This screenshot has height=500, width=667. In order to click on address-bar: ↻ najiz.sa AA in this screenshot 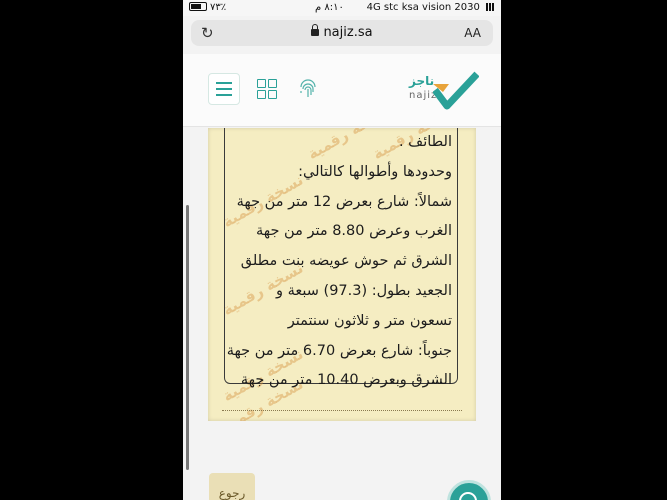, I will do `click(342, 33)`.